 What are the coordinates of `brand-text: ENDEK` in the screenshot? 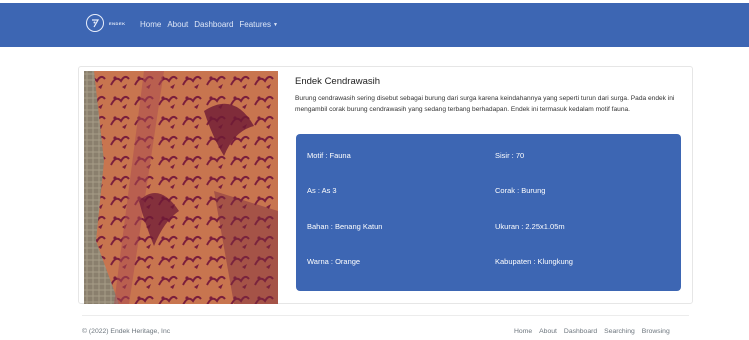 It's located at (117, 23).